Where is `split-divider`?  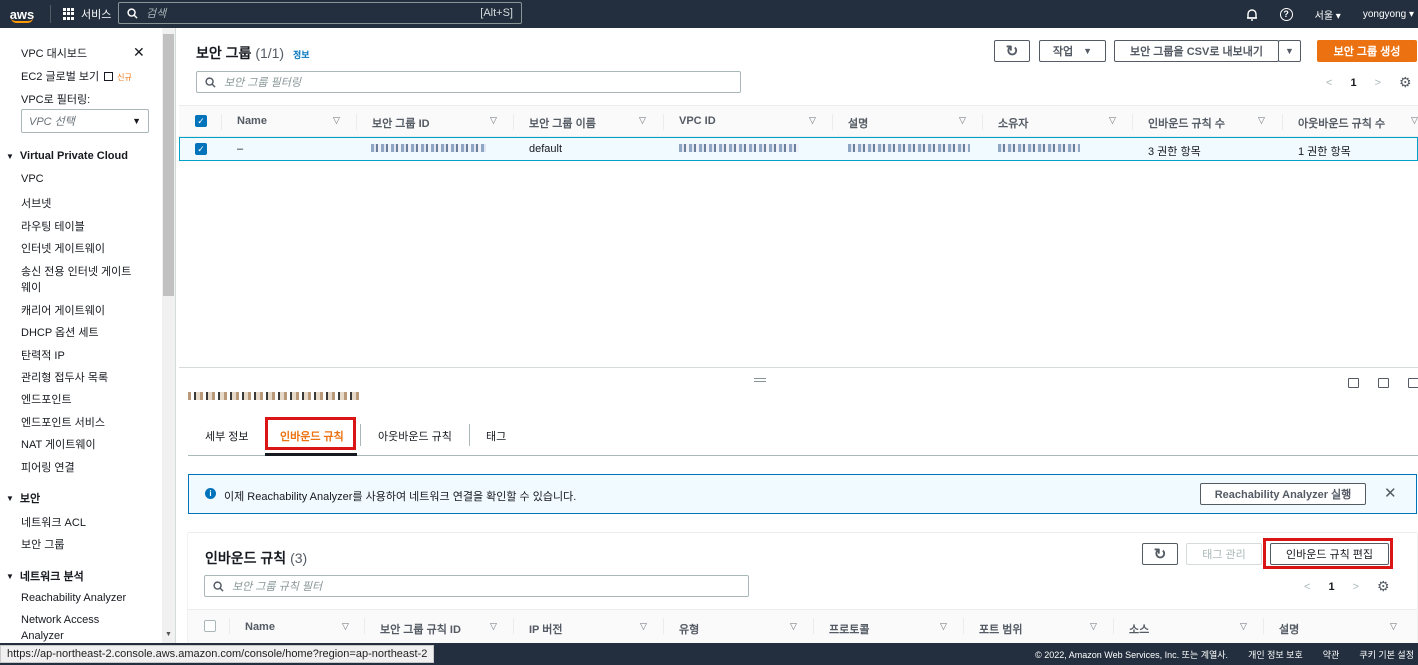
split-divider is located at coordinates (798, 367).